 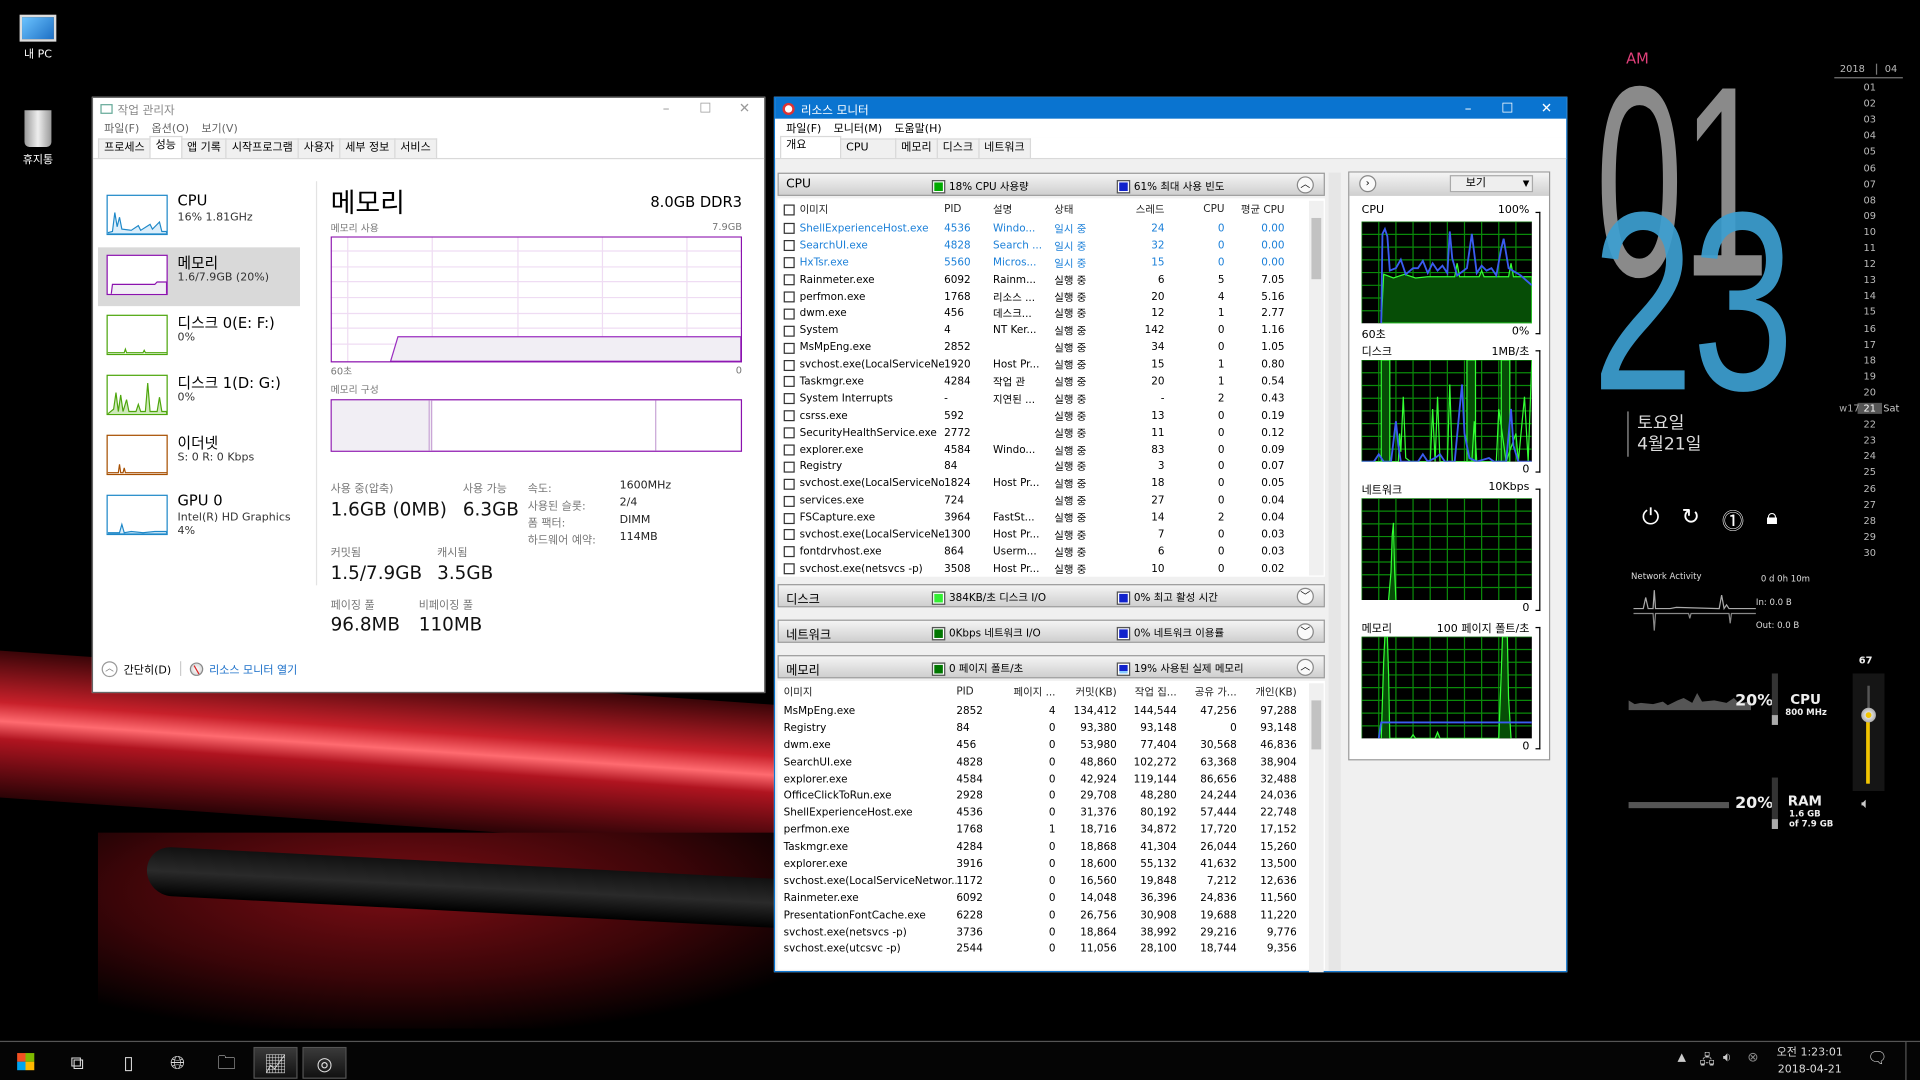 I want to click on lock-icon: 🔒︎, so click(x=1772, y=520).